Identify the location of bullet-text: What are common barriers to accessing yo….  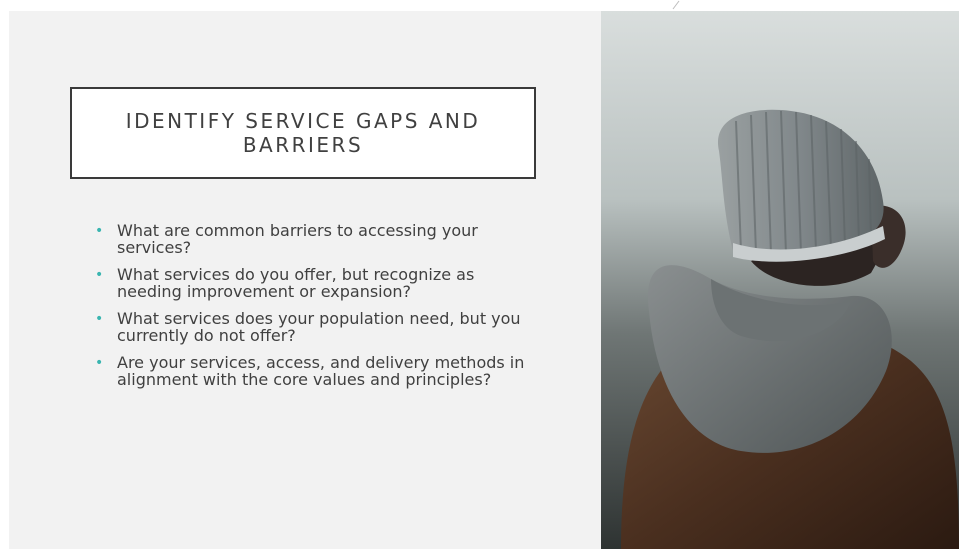
(297, 239).